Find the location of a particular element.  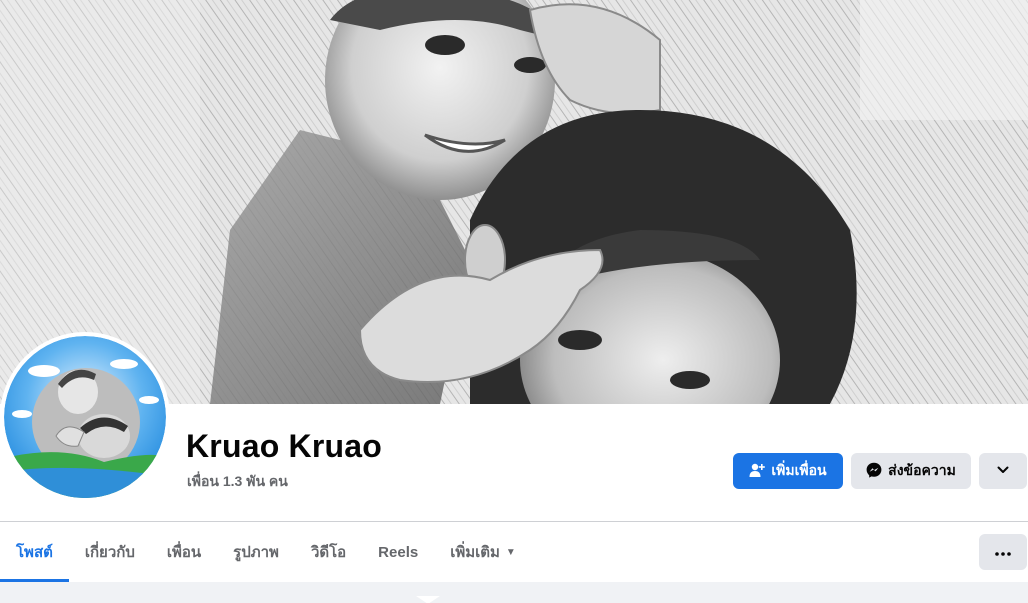

tab-videos: วิดีโอ is located at coordinates (328, 552).